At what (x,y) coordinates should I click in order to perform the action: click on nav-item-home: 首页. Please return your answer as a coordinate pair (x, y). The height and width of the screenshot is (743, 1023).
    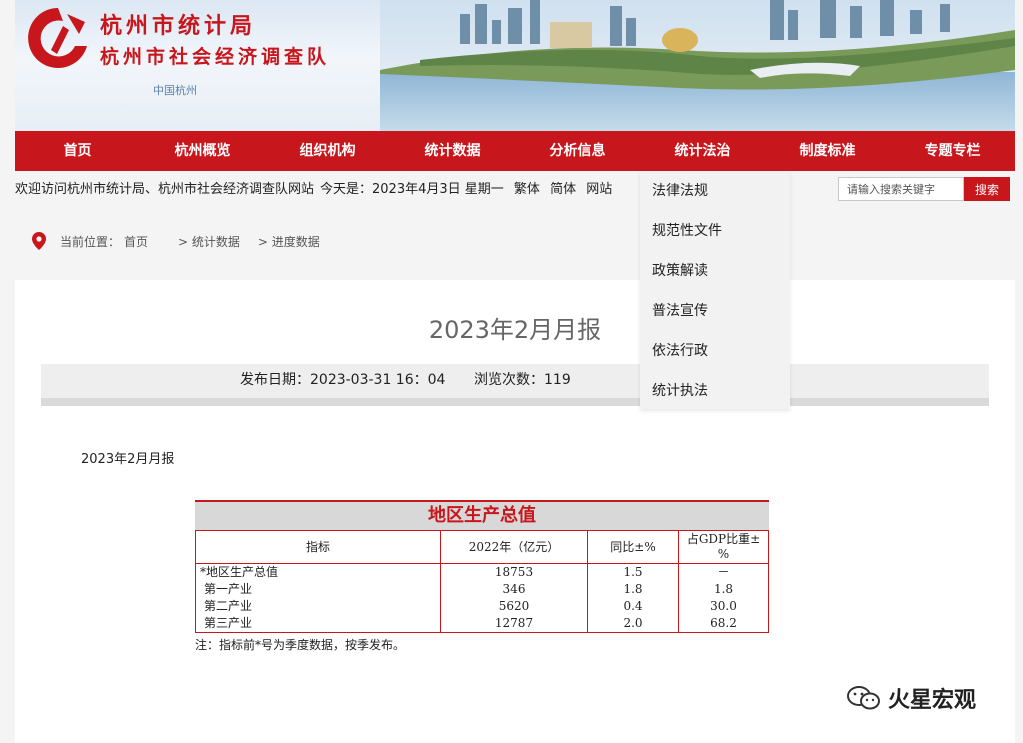
    Looking at the image, I should click on (77, 151).